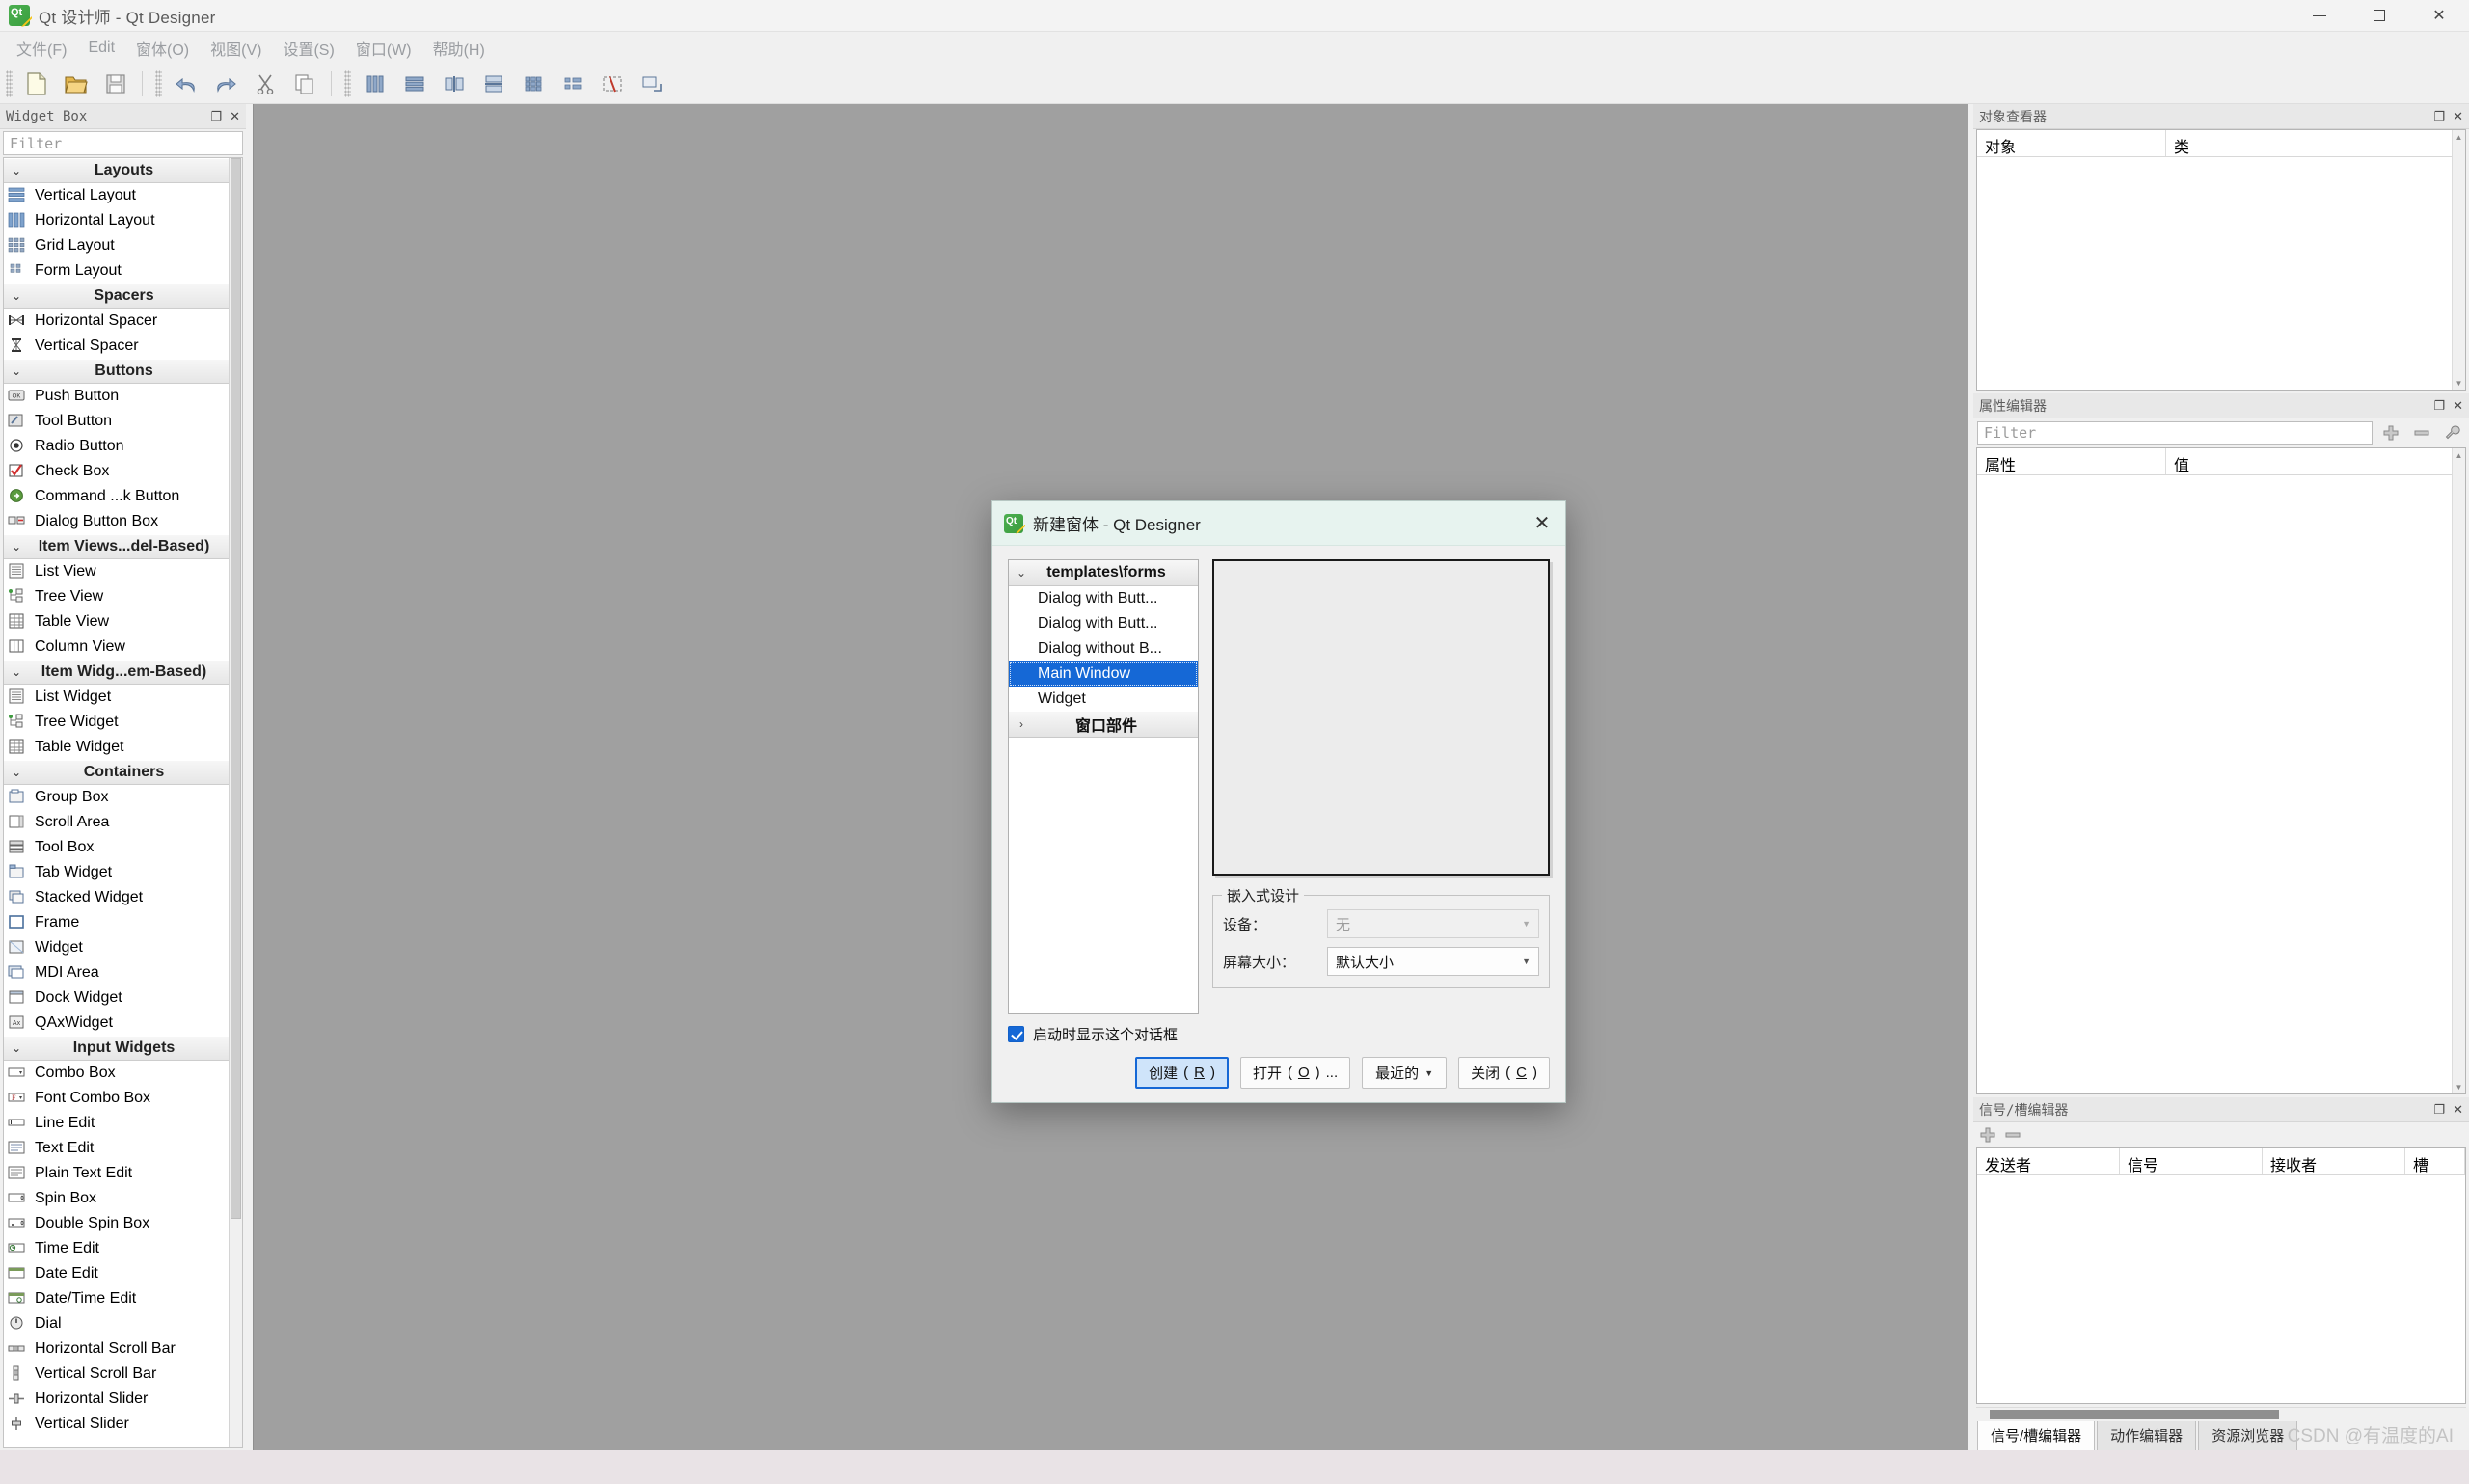  I want to click on widget-item-list-view: List View, so click(123, 571).